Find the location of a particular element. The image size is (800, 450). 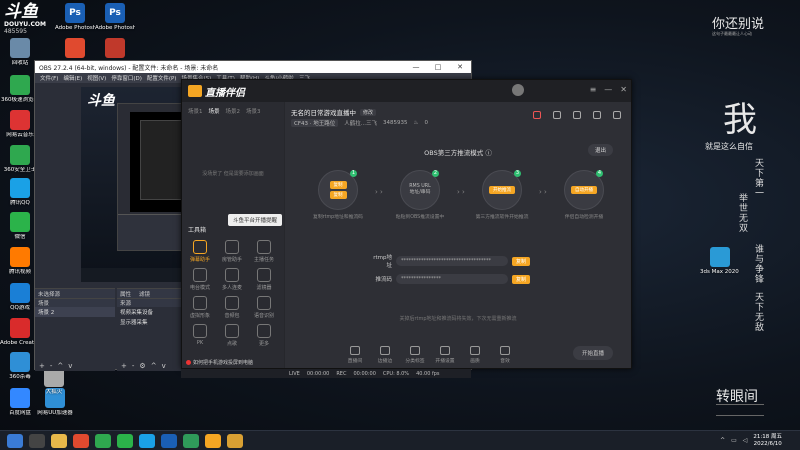

bell-icon is located at coordinates (597, 115).